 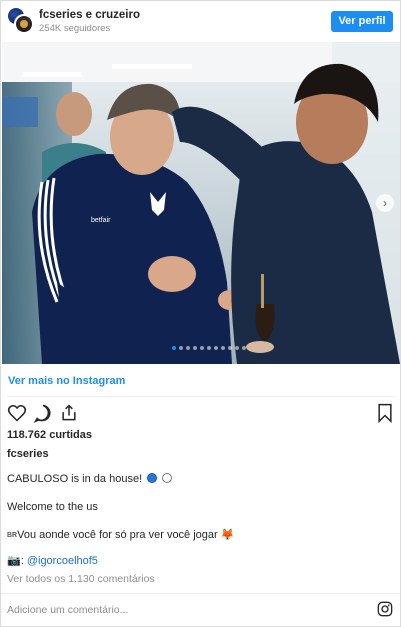 What do you see at coordinates (17, 413) in the screenshot?
I see `heart-icon` at bounding box center [17, 413].